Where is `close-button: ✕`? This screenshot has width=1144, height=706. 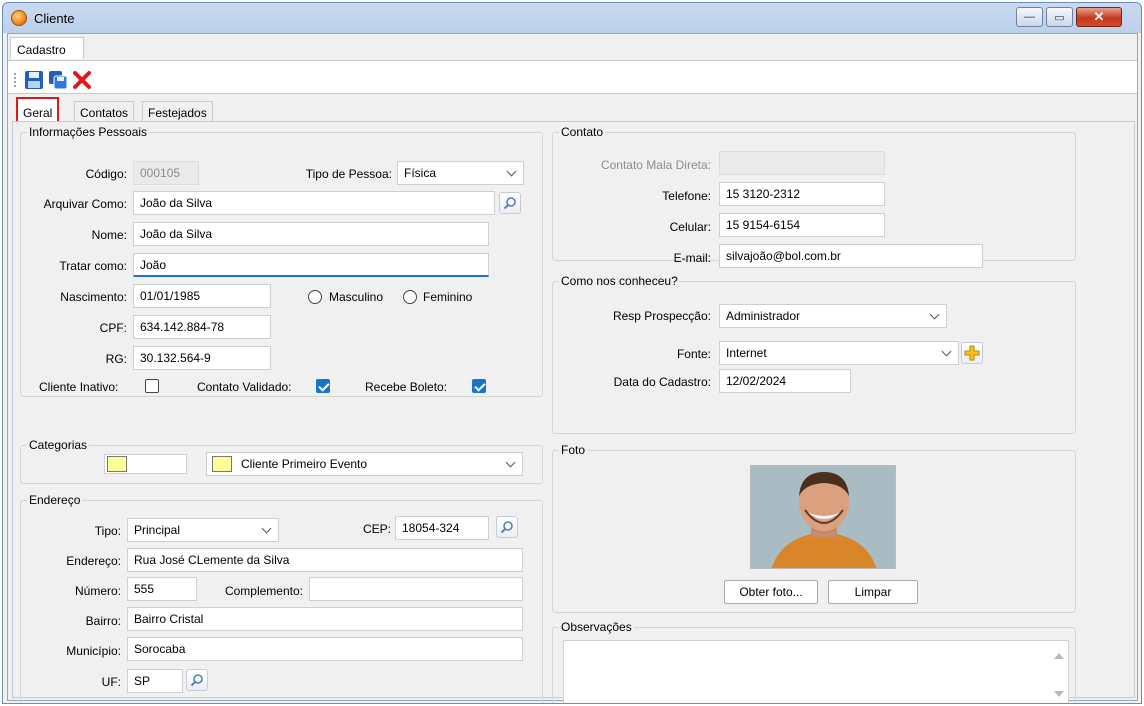 close-button: ✕ is located at coordinates (1099, 17).